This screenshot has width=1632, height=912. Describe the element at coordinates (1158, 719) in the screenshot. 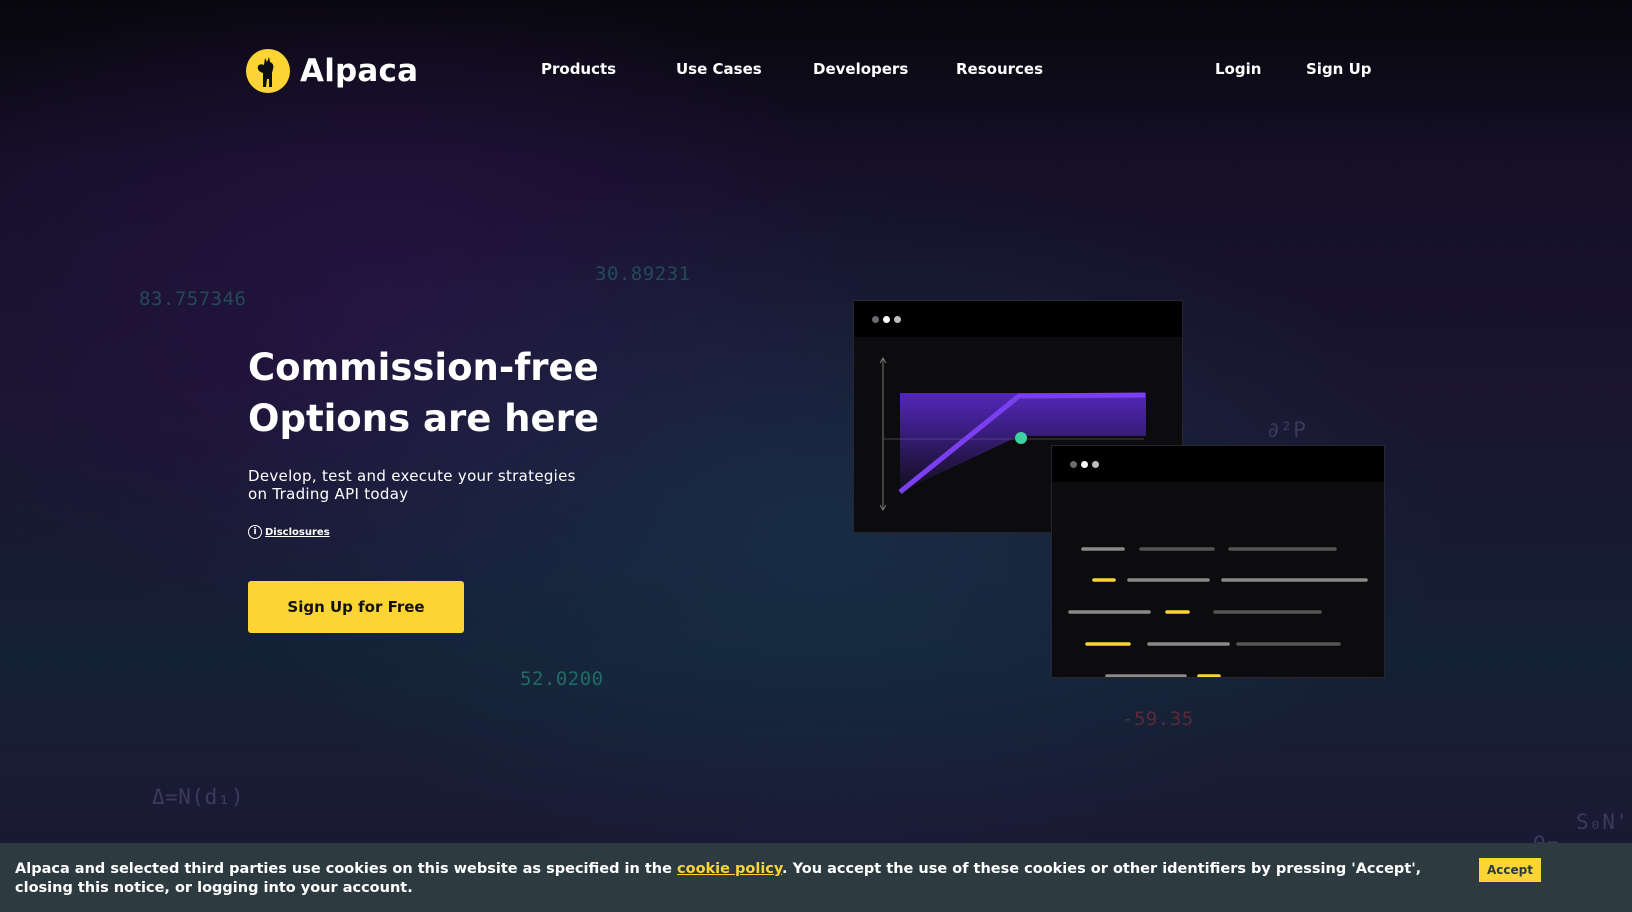

I see `floating-number: -59.35` at that location.